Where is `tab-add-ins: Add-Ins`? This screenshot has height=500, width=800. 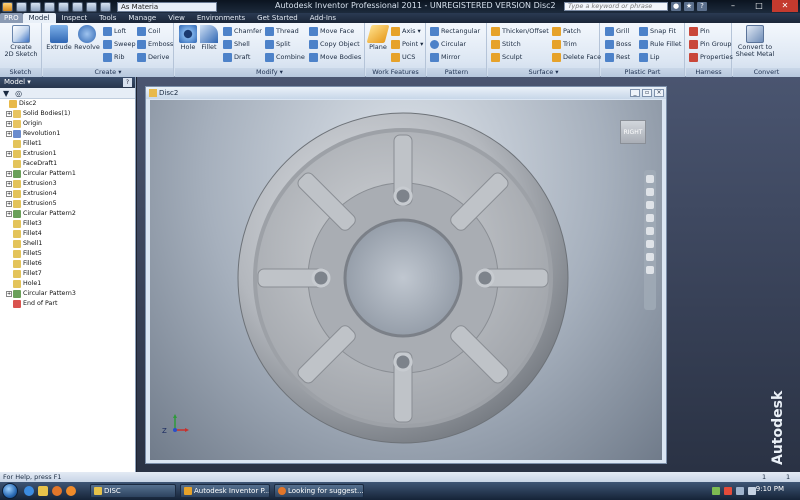 tab-add-ins: Add-Ins is located at coordinates (323, 18).